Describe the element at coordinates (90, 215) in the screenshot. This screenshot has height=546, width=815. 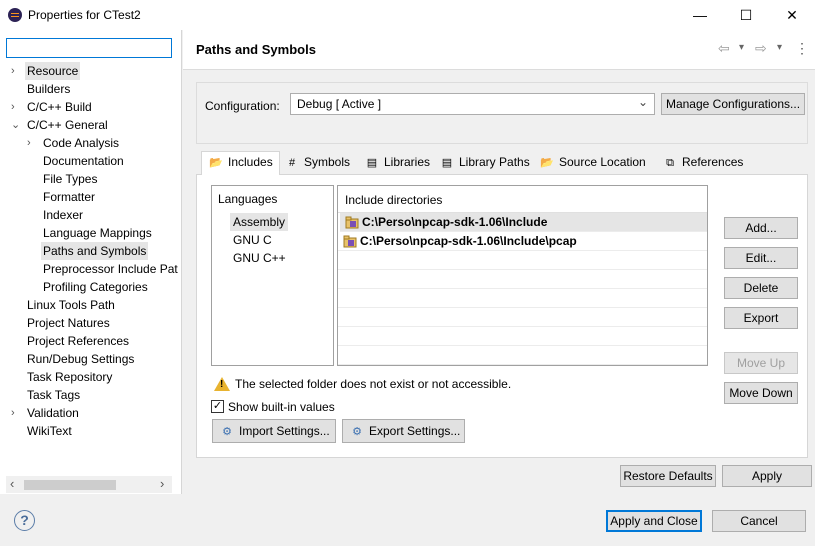
I see `tree-item: Indexer` at that location.